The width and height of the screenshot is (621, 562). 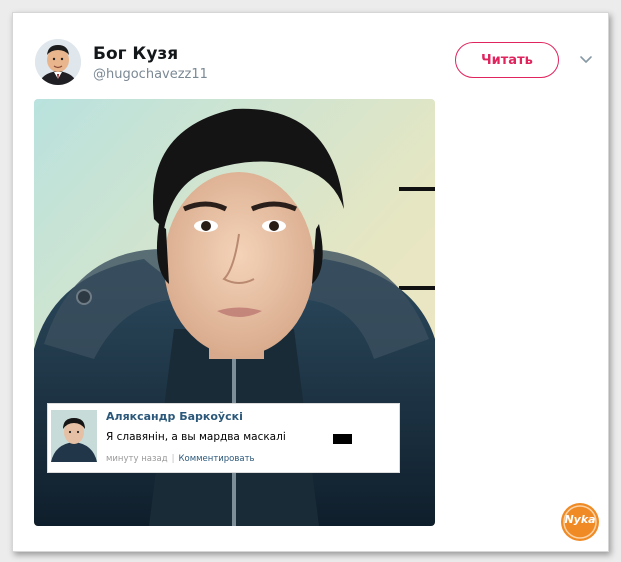 I want to click on comment-meta: минуту назад | Комментировать, so click(x=180, y=459).